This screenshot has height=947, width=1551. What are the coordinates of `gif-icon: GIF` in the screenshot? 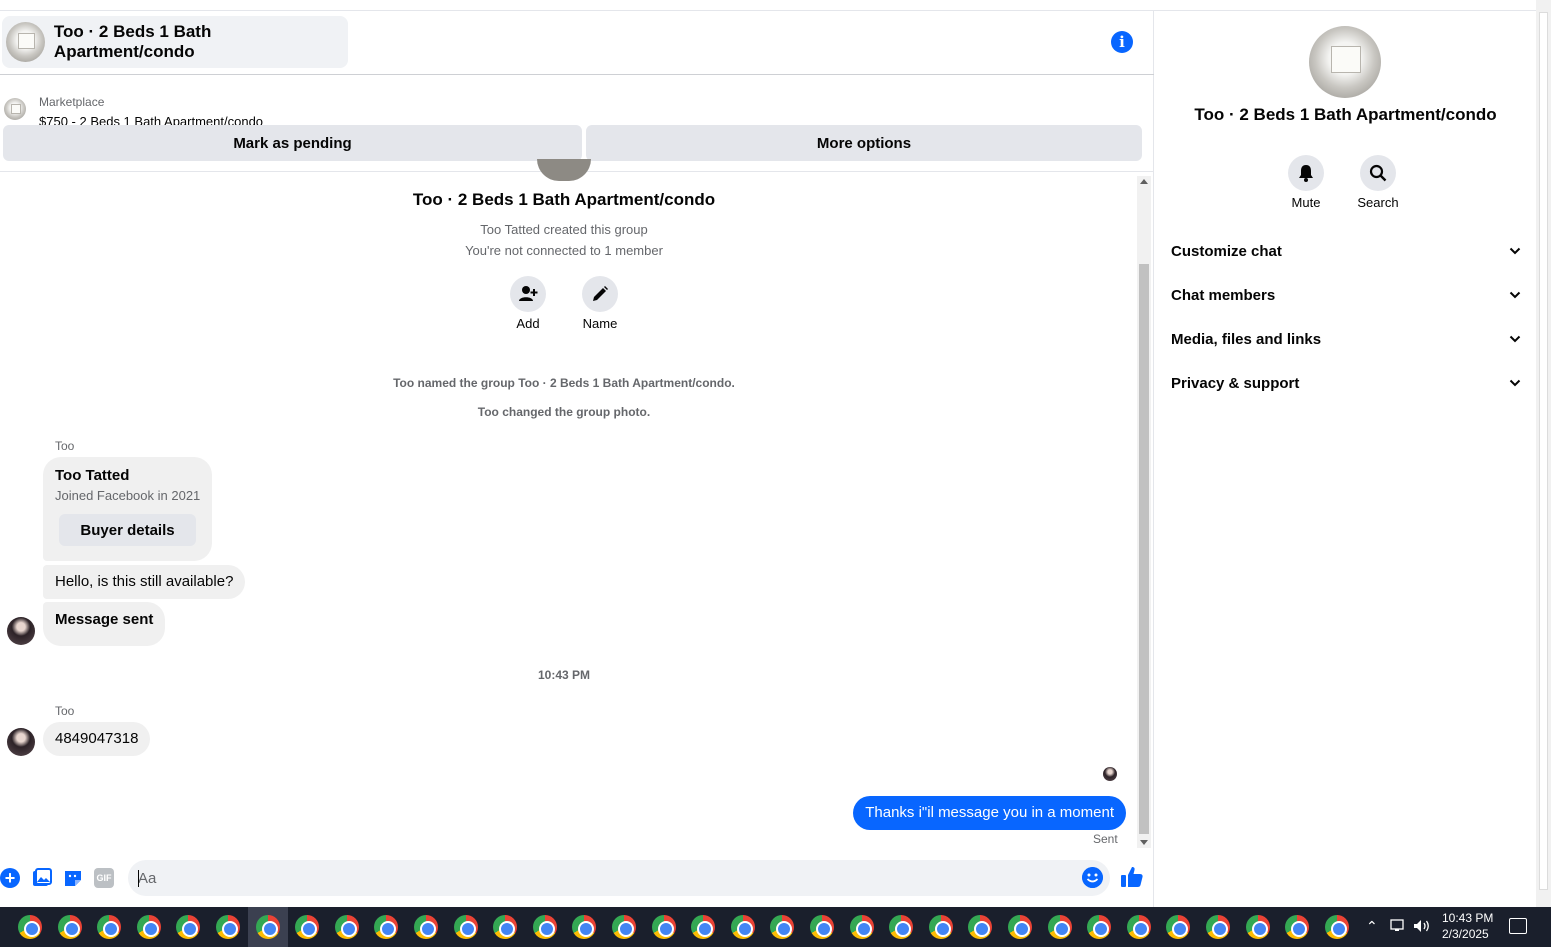 It's located at (104, 878).